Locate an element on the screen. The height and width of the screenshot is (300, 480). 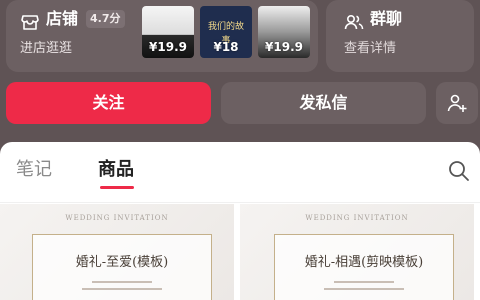
active-tab-indicator is located at coordinates (117, 187).